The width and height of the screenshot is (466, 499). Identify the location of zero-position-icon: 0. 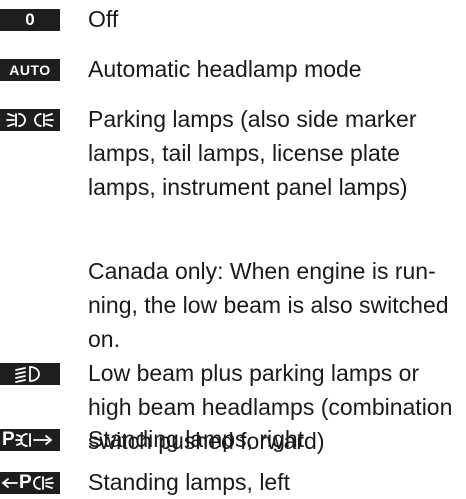
(30, 20).